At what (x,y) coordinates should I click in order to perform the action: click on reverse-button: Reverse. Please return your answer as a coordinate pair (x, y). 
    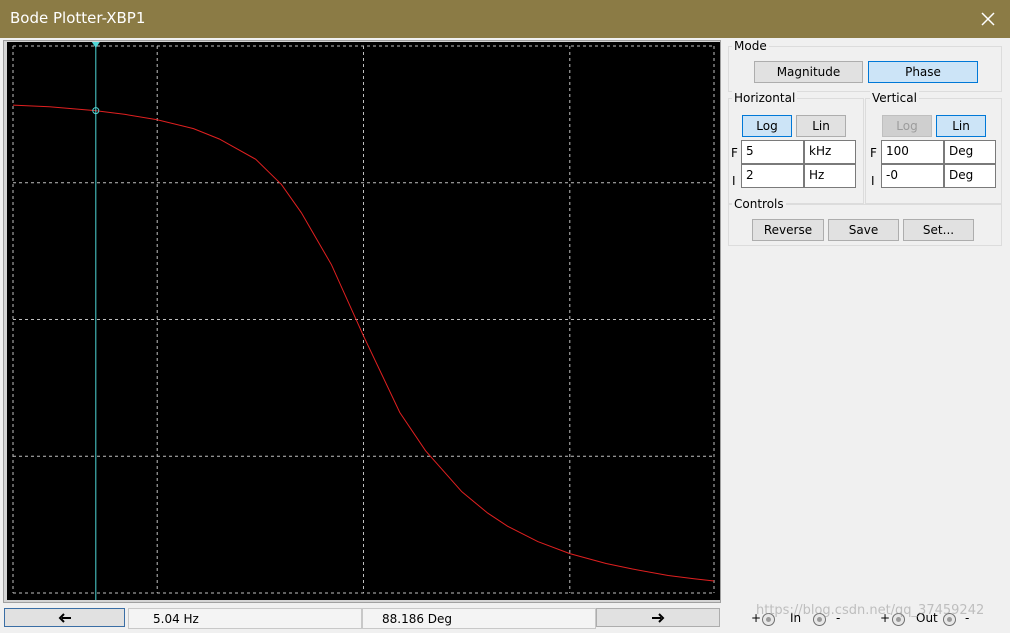
    Looking at the image, I should click on (788, 230).